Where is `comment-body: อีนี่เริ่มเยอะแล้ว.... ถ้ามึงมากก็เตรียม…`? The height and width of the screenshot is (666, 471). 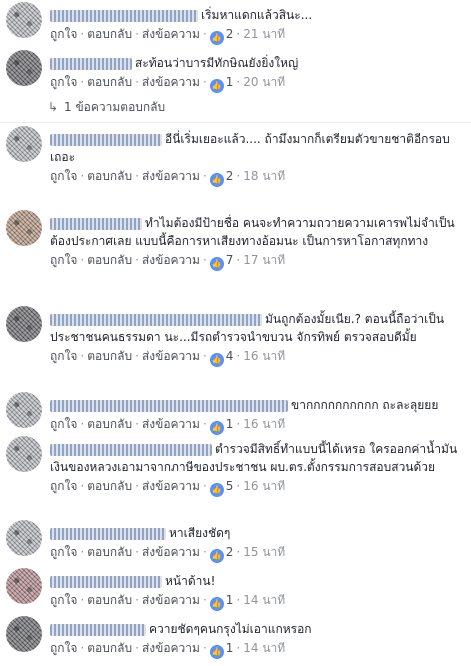 comment-body: อีนี่เริ่มเยอะแล้ว.... ถ้ามึงมากก็เตรียม… is located at coordinates (257, 158).